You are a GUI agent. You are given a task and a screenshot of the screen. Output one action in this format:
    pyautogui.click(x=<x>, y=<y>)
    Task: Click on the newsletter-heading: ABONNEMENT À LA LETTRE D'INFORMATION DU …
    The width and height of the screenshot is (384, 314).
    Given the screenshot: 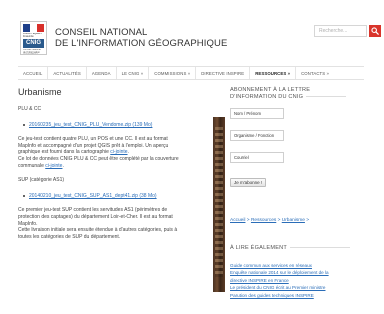 What is the action you would take?
    pyautogui.click(x=298, y=94)
    